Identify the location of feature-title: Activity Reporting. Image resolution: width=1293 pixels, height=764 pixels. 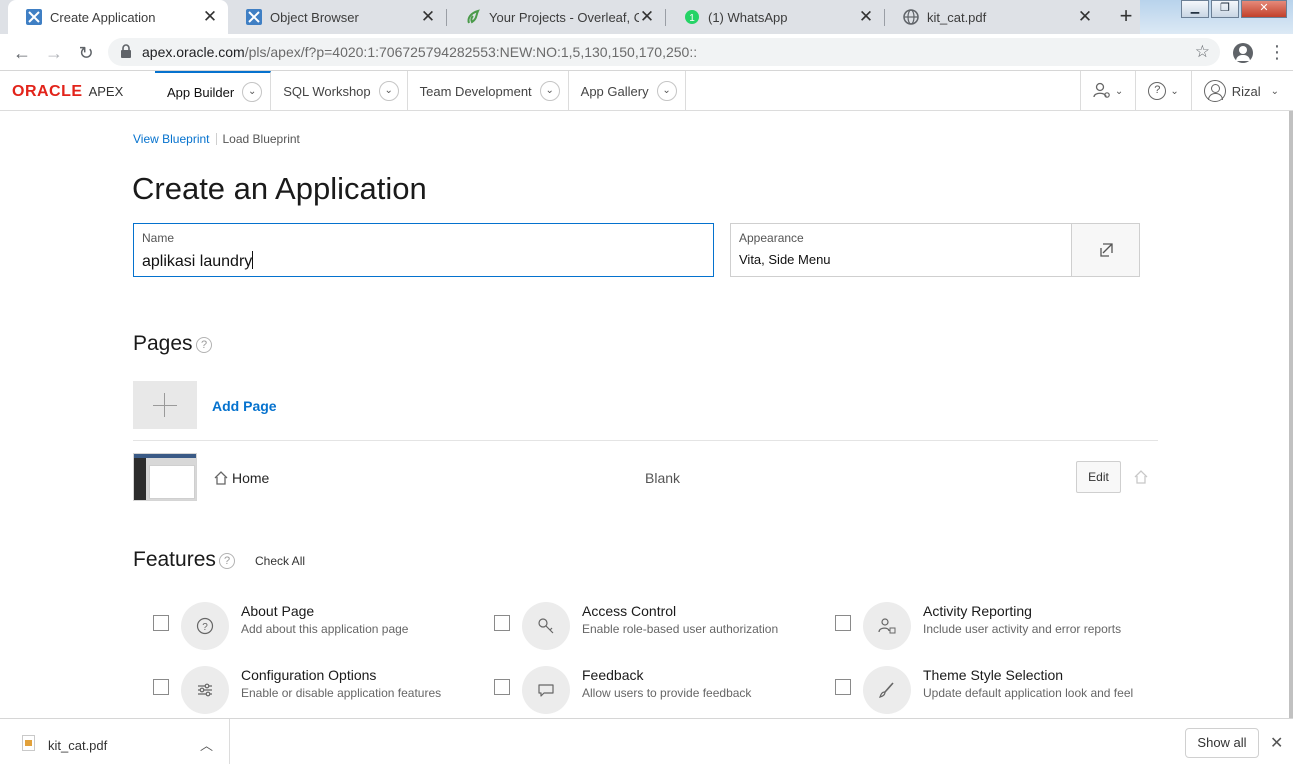
(977, 611).